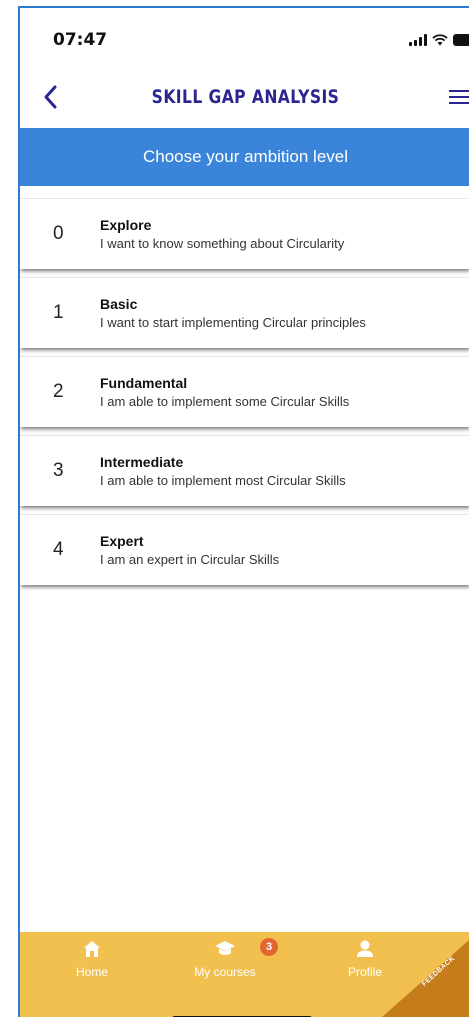 This screenshot has width=469, height=1017. Describe the element at coordinates (58, 391) in the screenshot. I see `level-number: 2` at that location.